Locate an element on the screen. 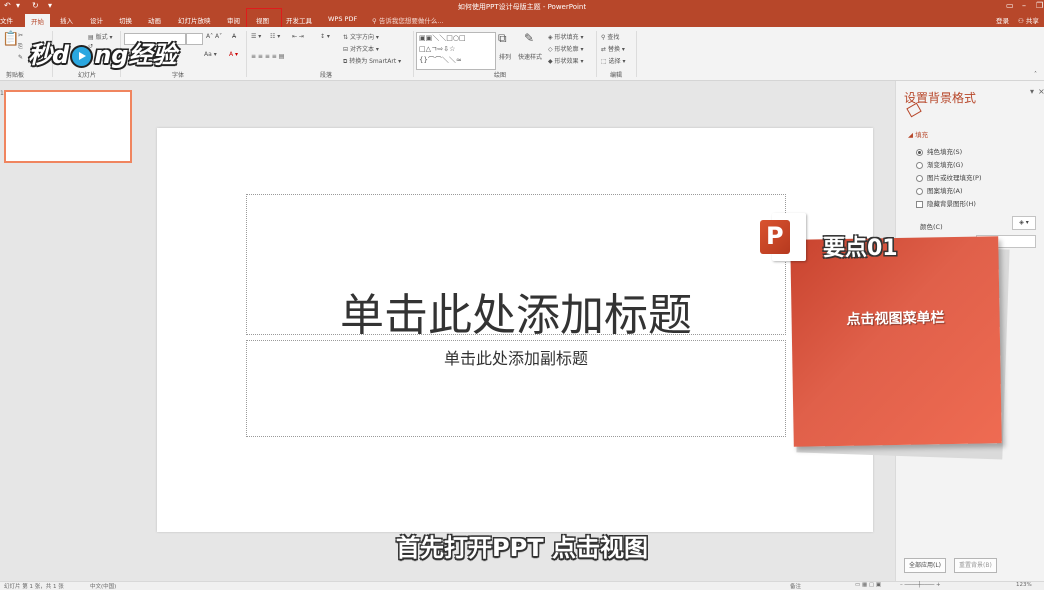 This screenshot has height=590, width=1044. find-button: ⚲ 查找 is located at coordinates (610, 36).